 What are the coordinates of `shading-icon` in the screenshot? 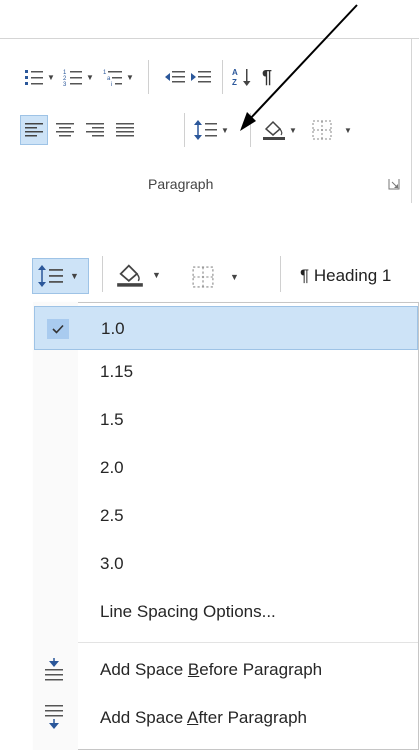 It's located at (130, 275).